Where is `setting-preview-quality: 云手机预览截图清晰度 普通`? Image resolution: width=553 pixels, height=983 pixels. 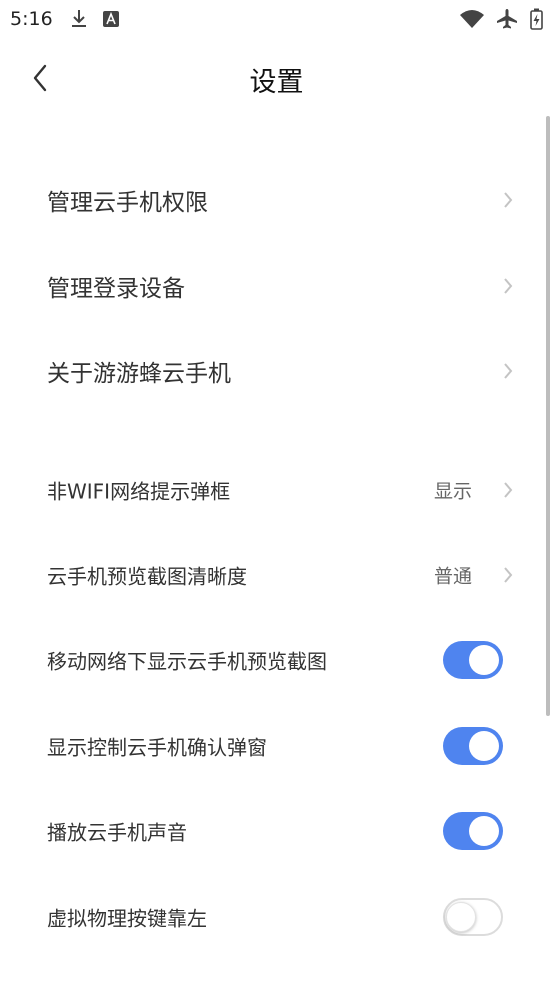
setting-preview-quality: 云手机预览截图清晰度 普通 is located at coordinates (276, 575).